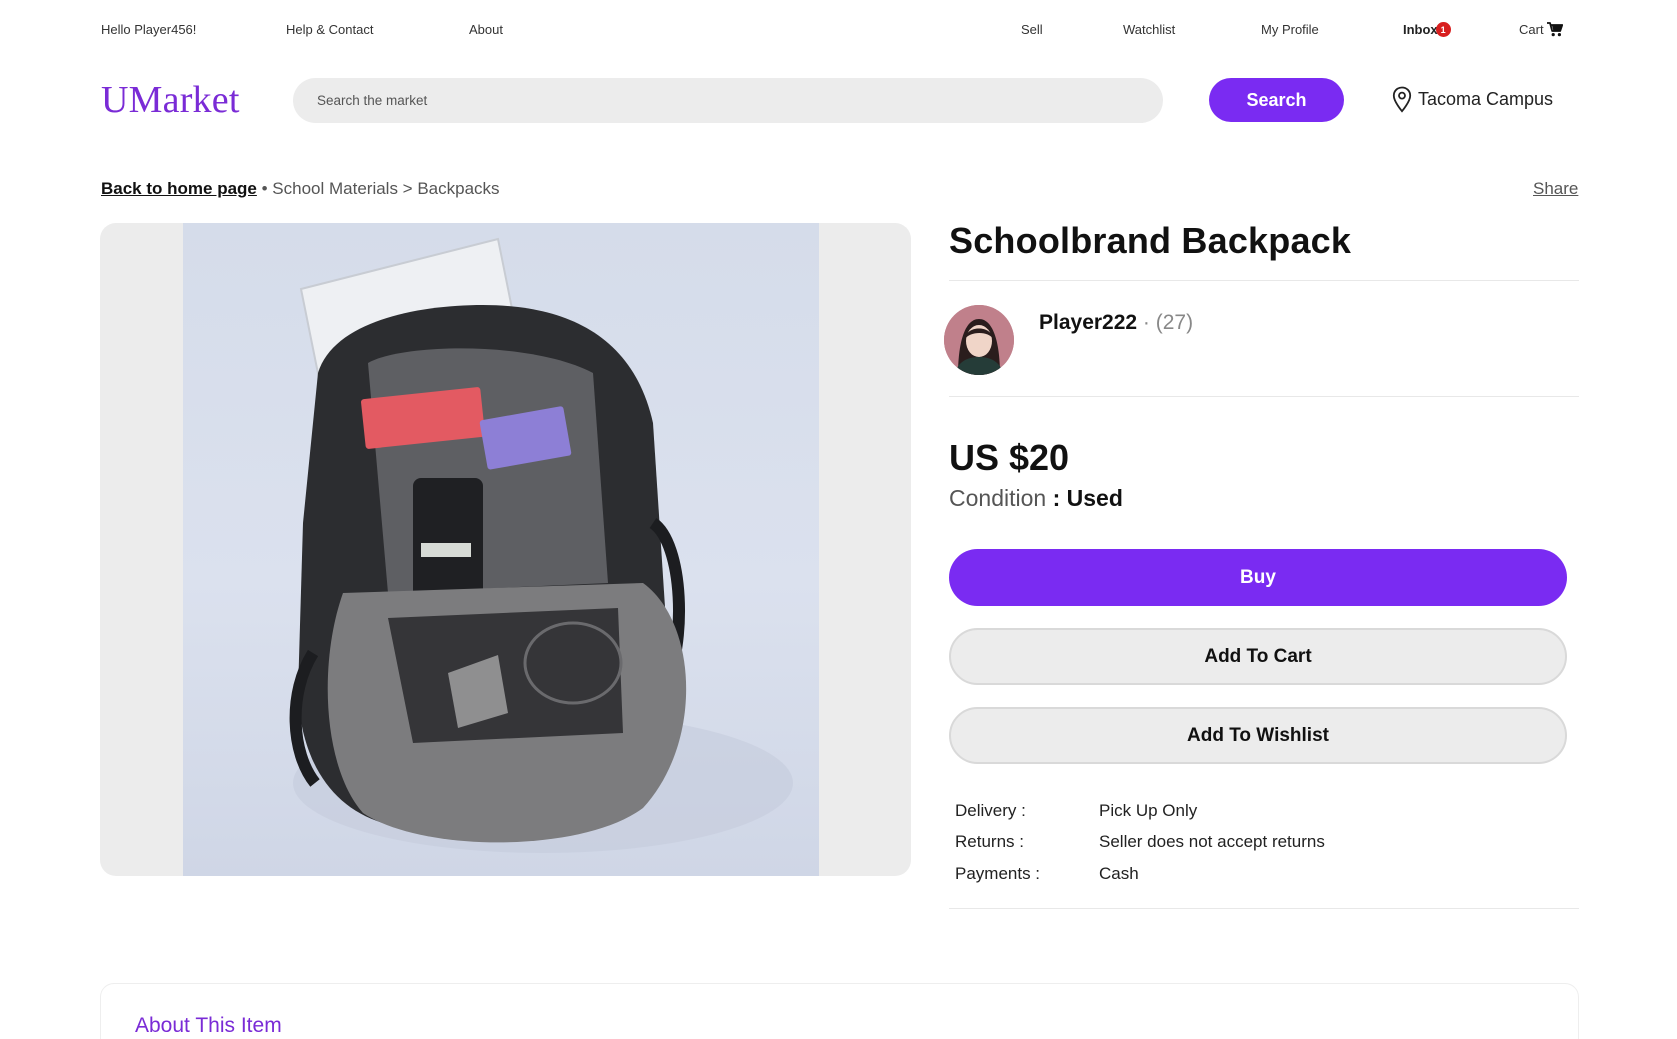 The width and height of the screenshot is (1677, 1039). I want to click on about-section: About This Item, so click(839, 1011).